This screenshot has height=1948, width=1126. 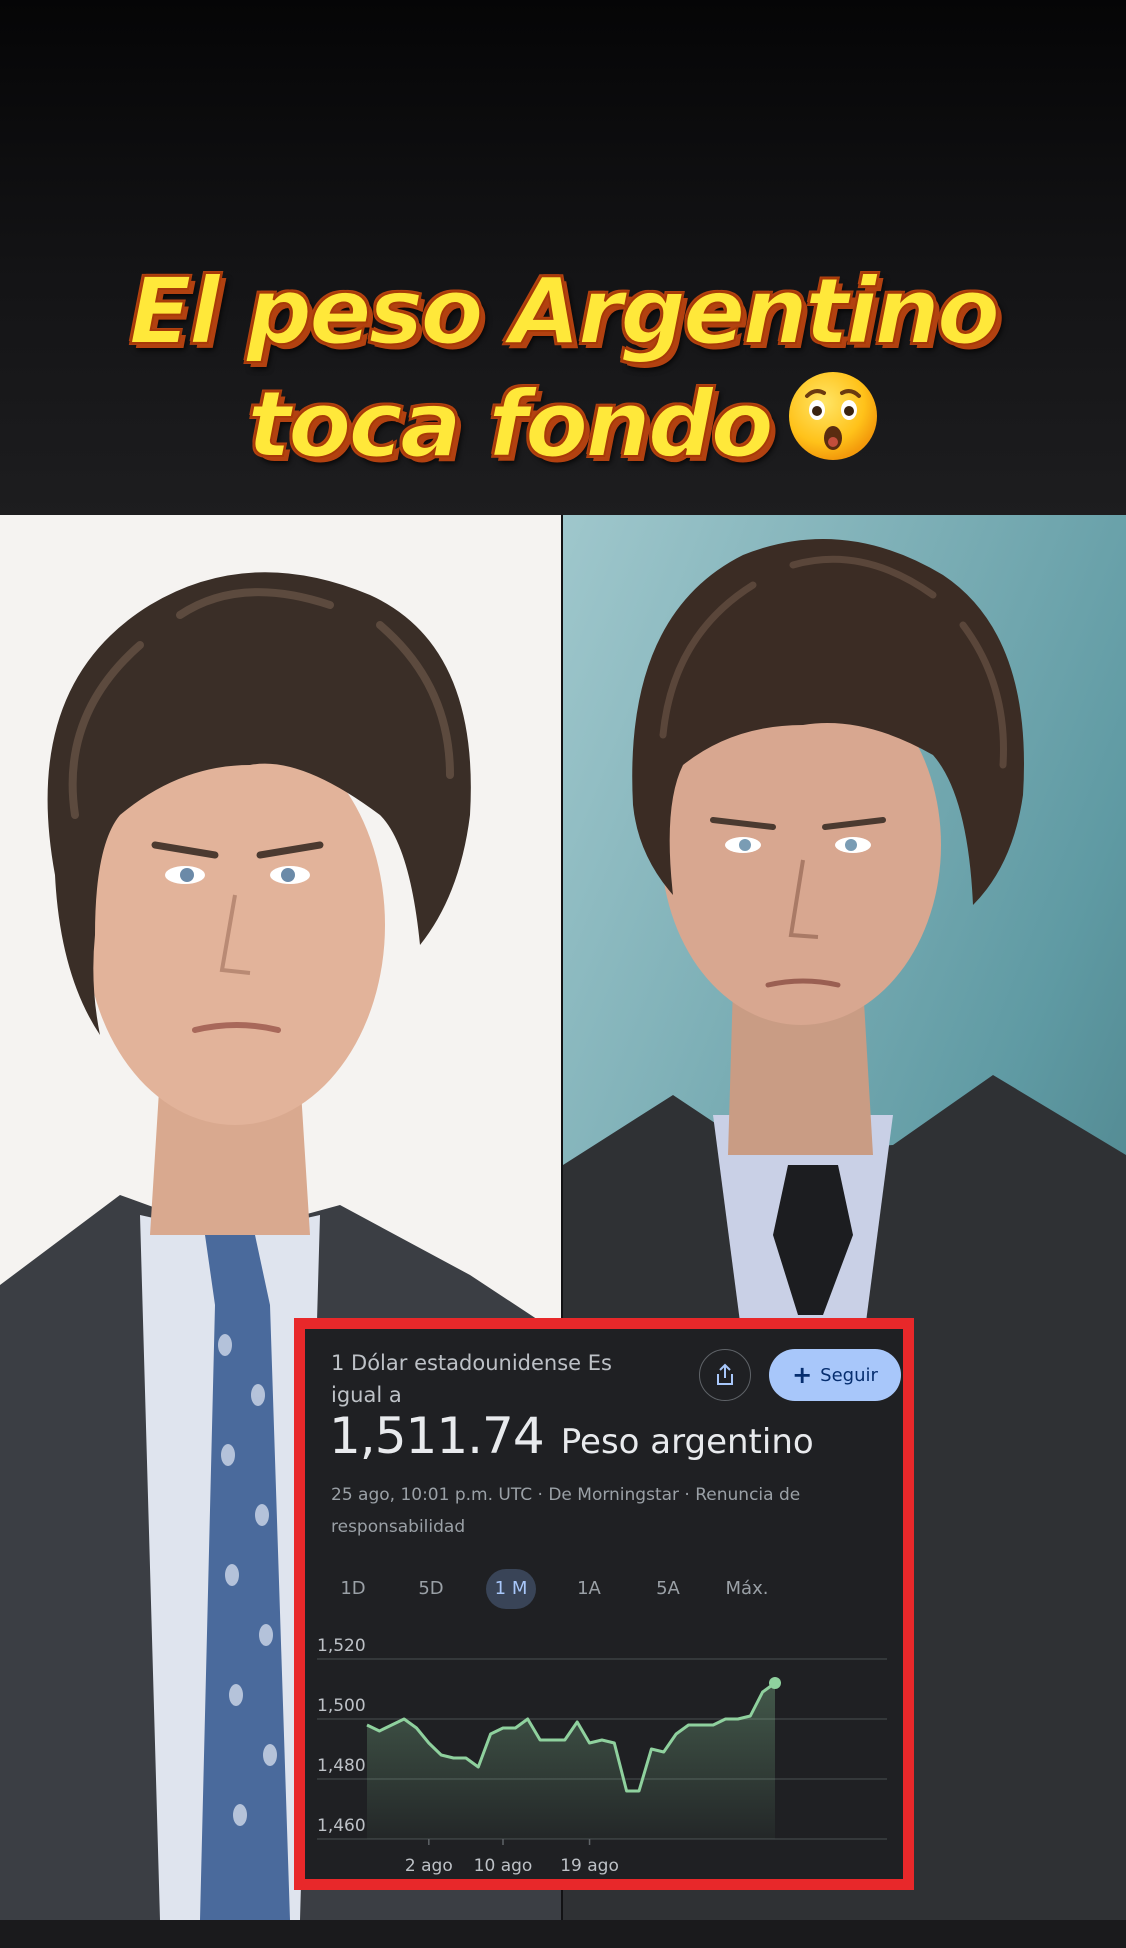 I want to click on tab-1d: 1D, so click(x=353, y=1589).